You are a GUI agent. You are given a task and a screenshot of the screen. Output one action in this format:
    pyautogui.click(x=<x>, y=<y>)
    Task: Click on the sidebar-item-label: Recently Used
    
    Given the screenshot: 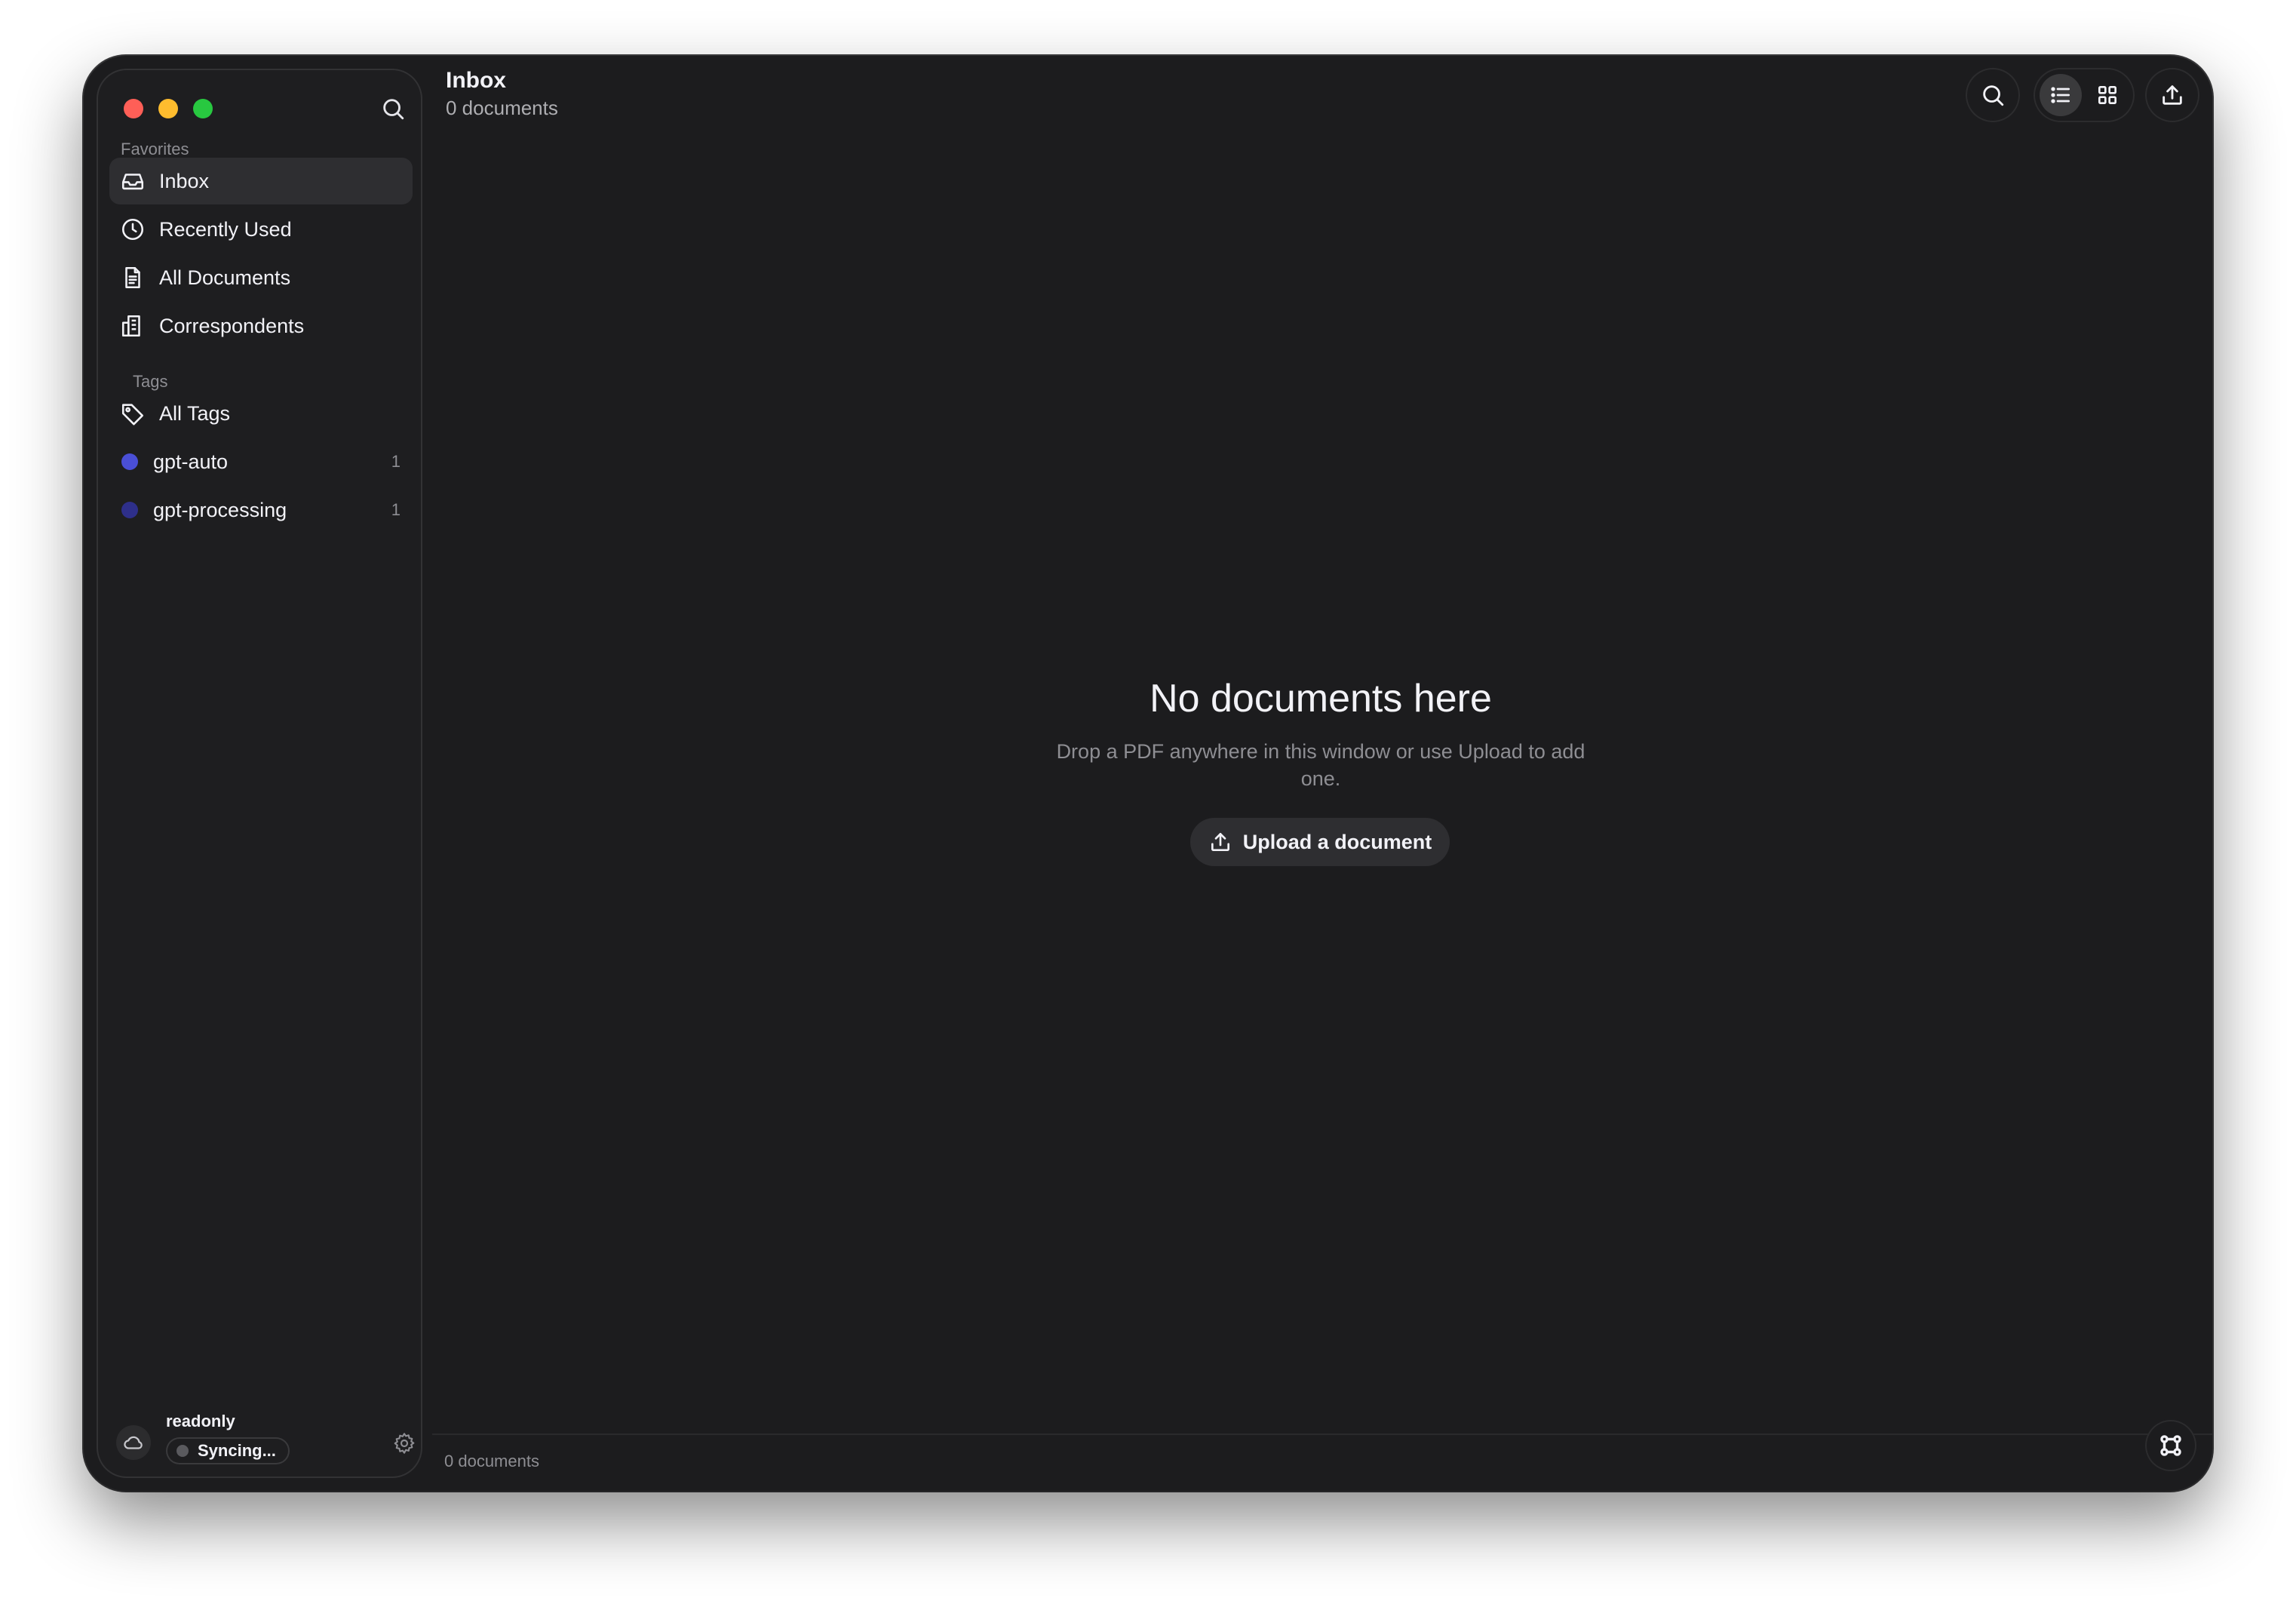 What is the action you would take?
    pyautogui.click(x=225, y=229)
    